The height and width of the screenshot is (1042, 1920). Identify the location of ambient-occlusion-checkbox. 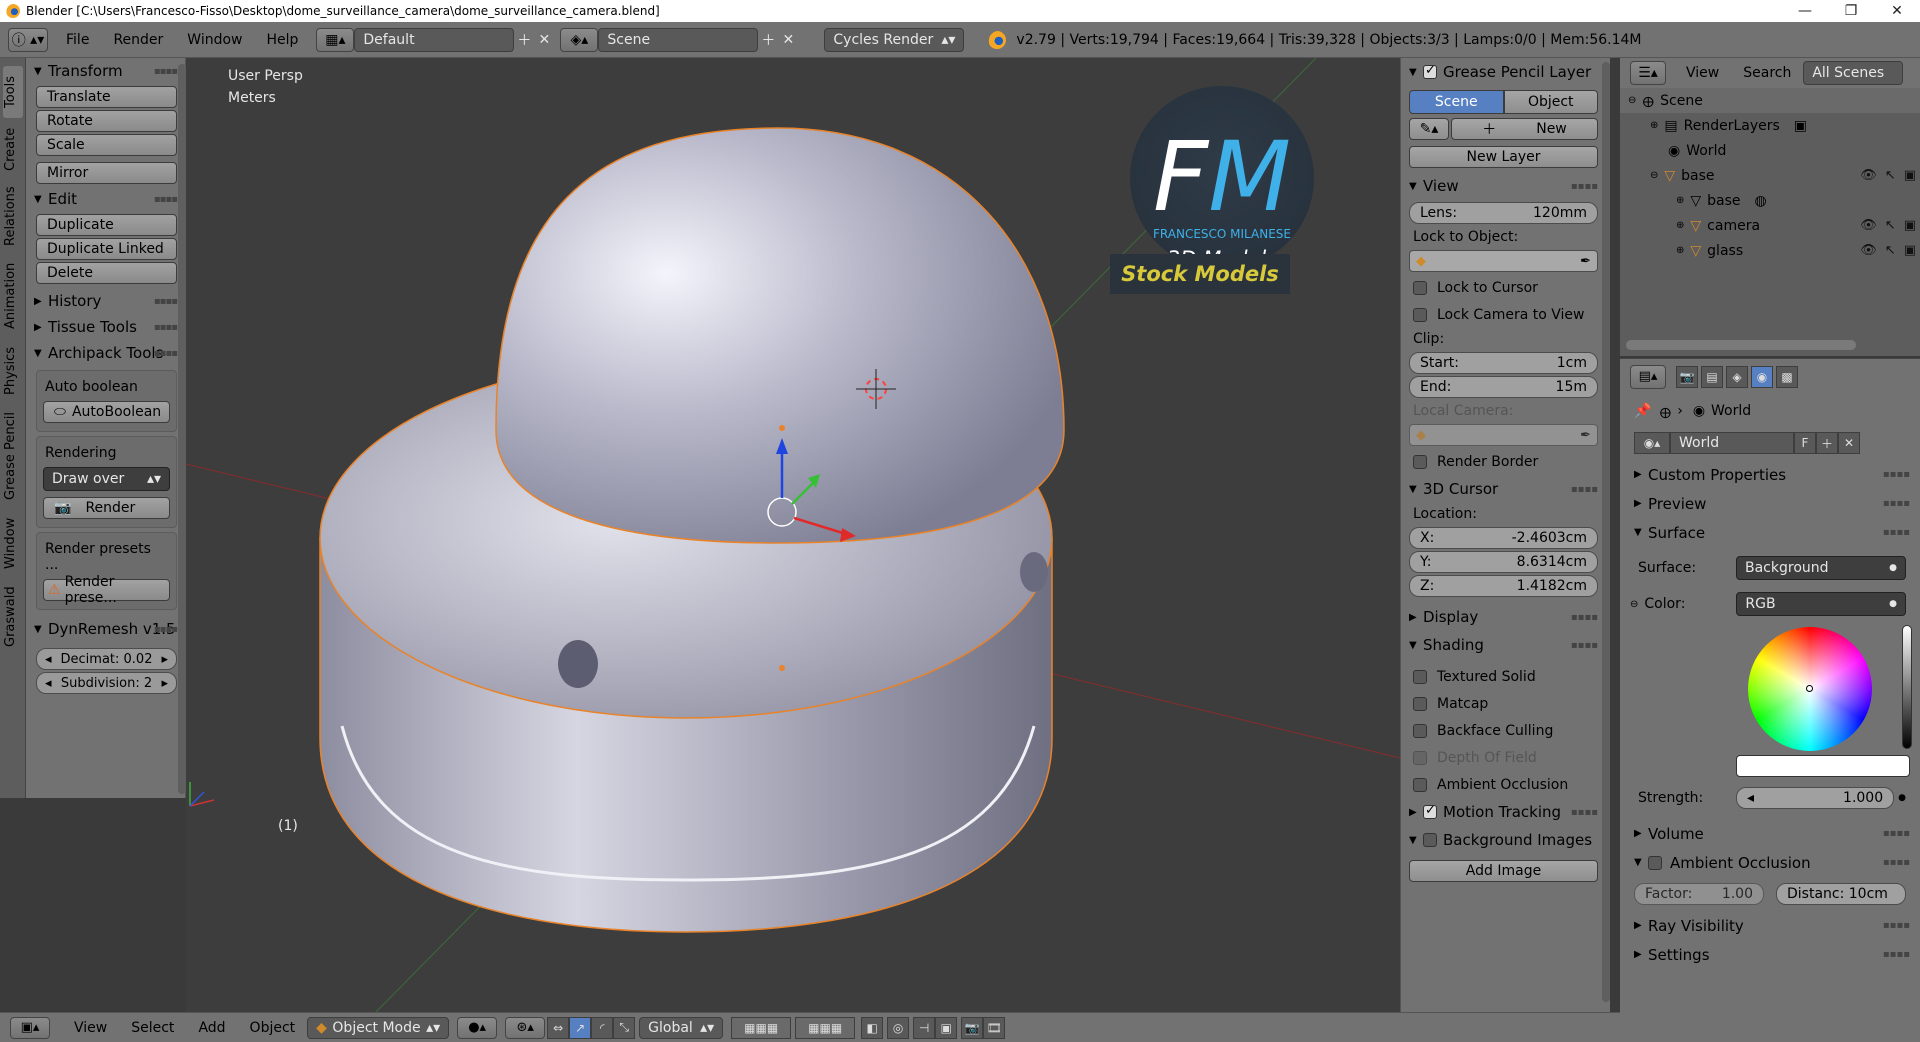
(1655, 862).